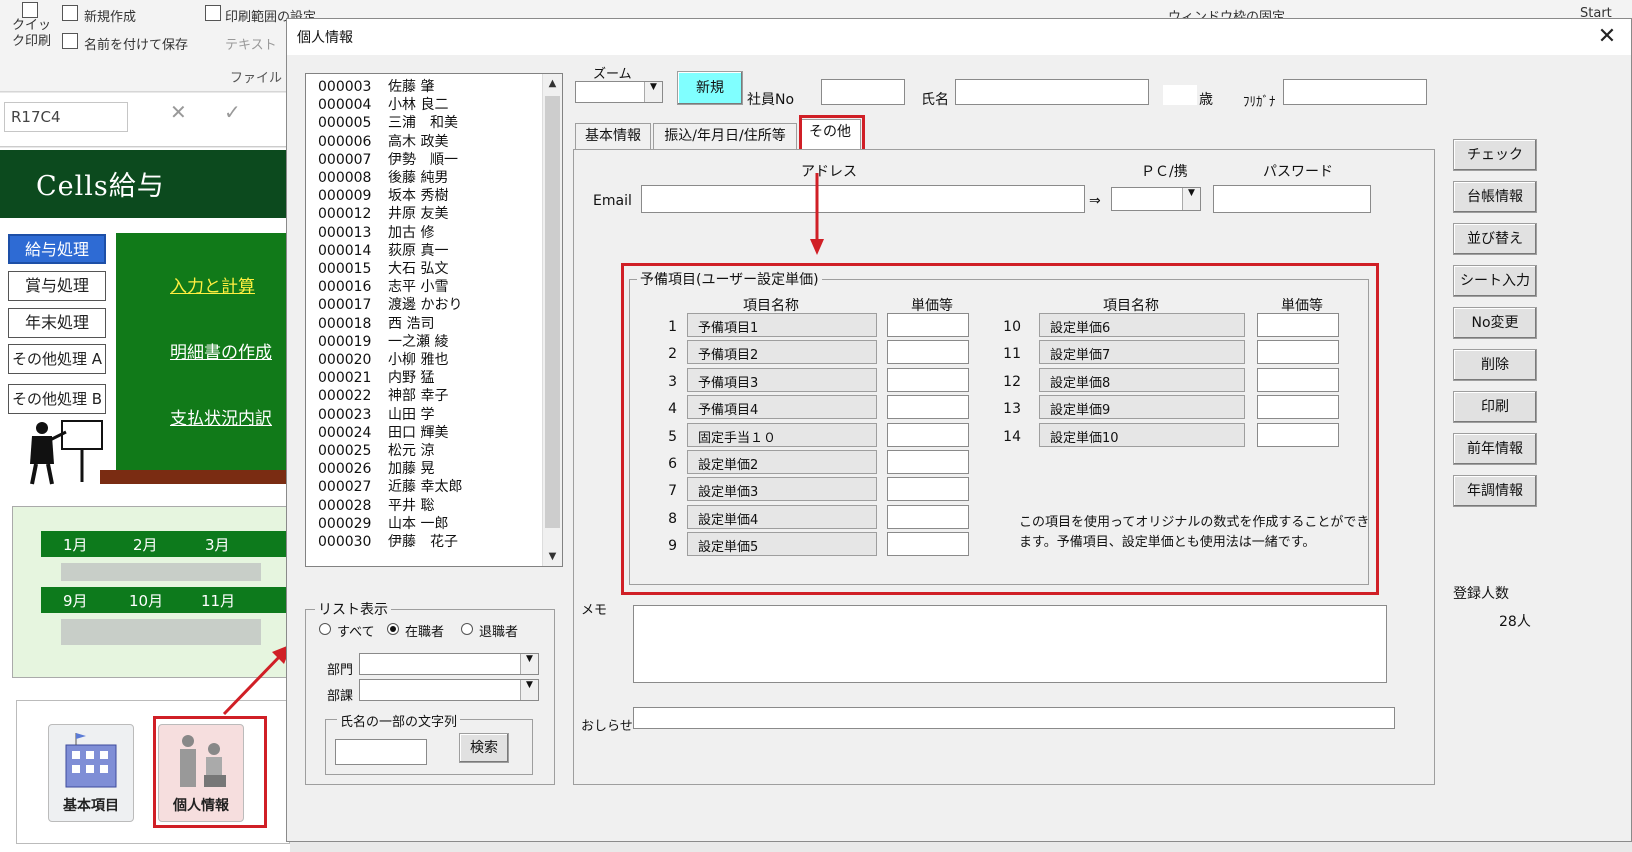 The image size is (1632, 852). What do you see at coordinates (376, 86) in the screenshot?
I see `employee-list-item: 000003 佐藤 肇` at bounding box center [376, 86].